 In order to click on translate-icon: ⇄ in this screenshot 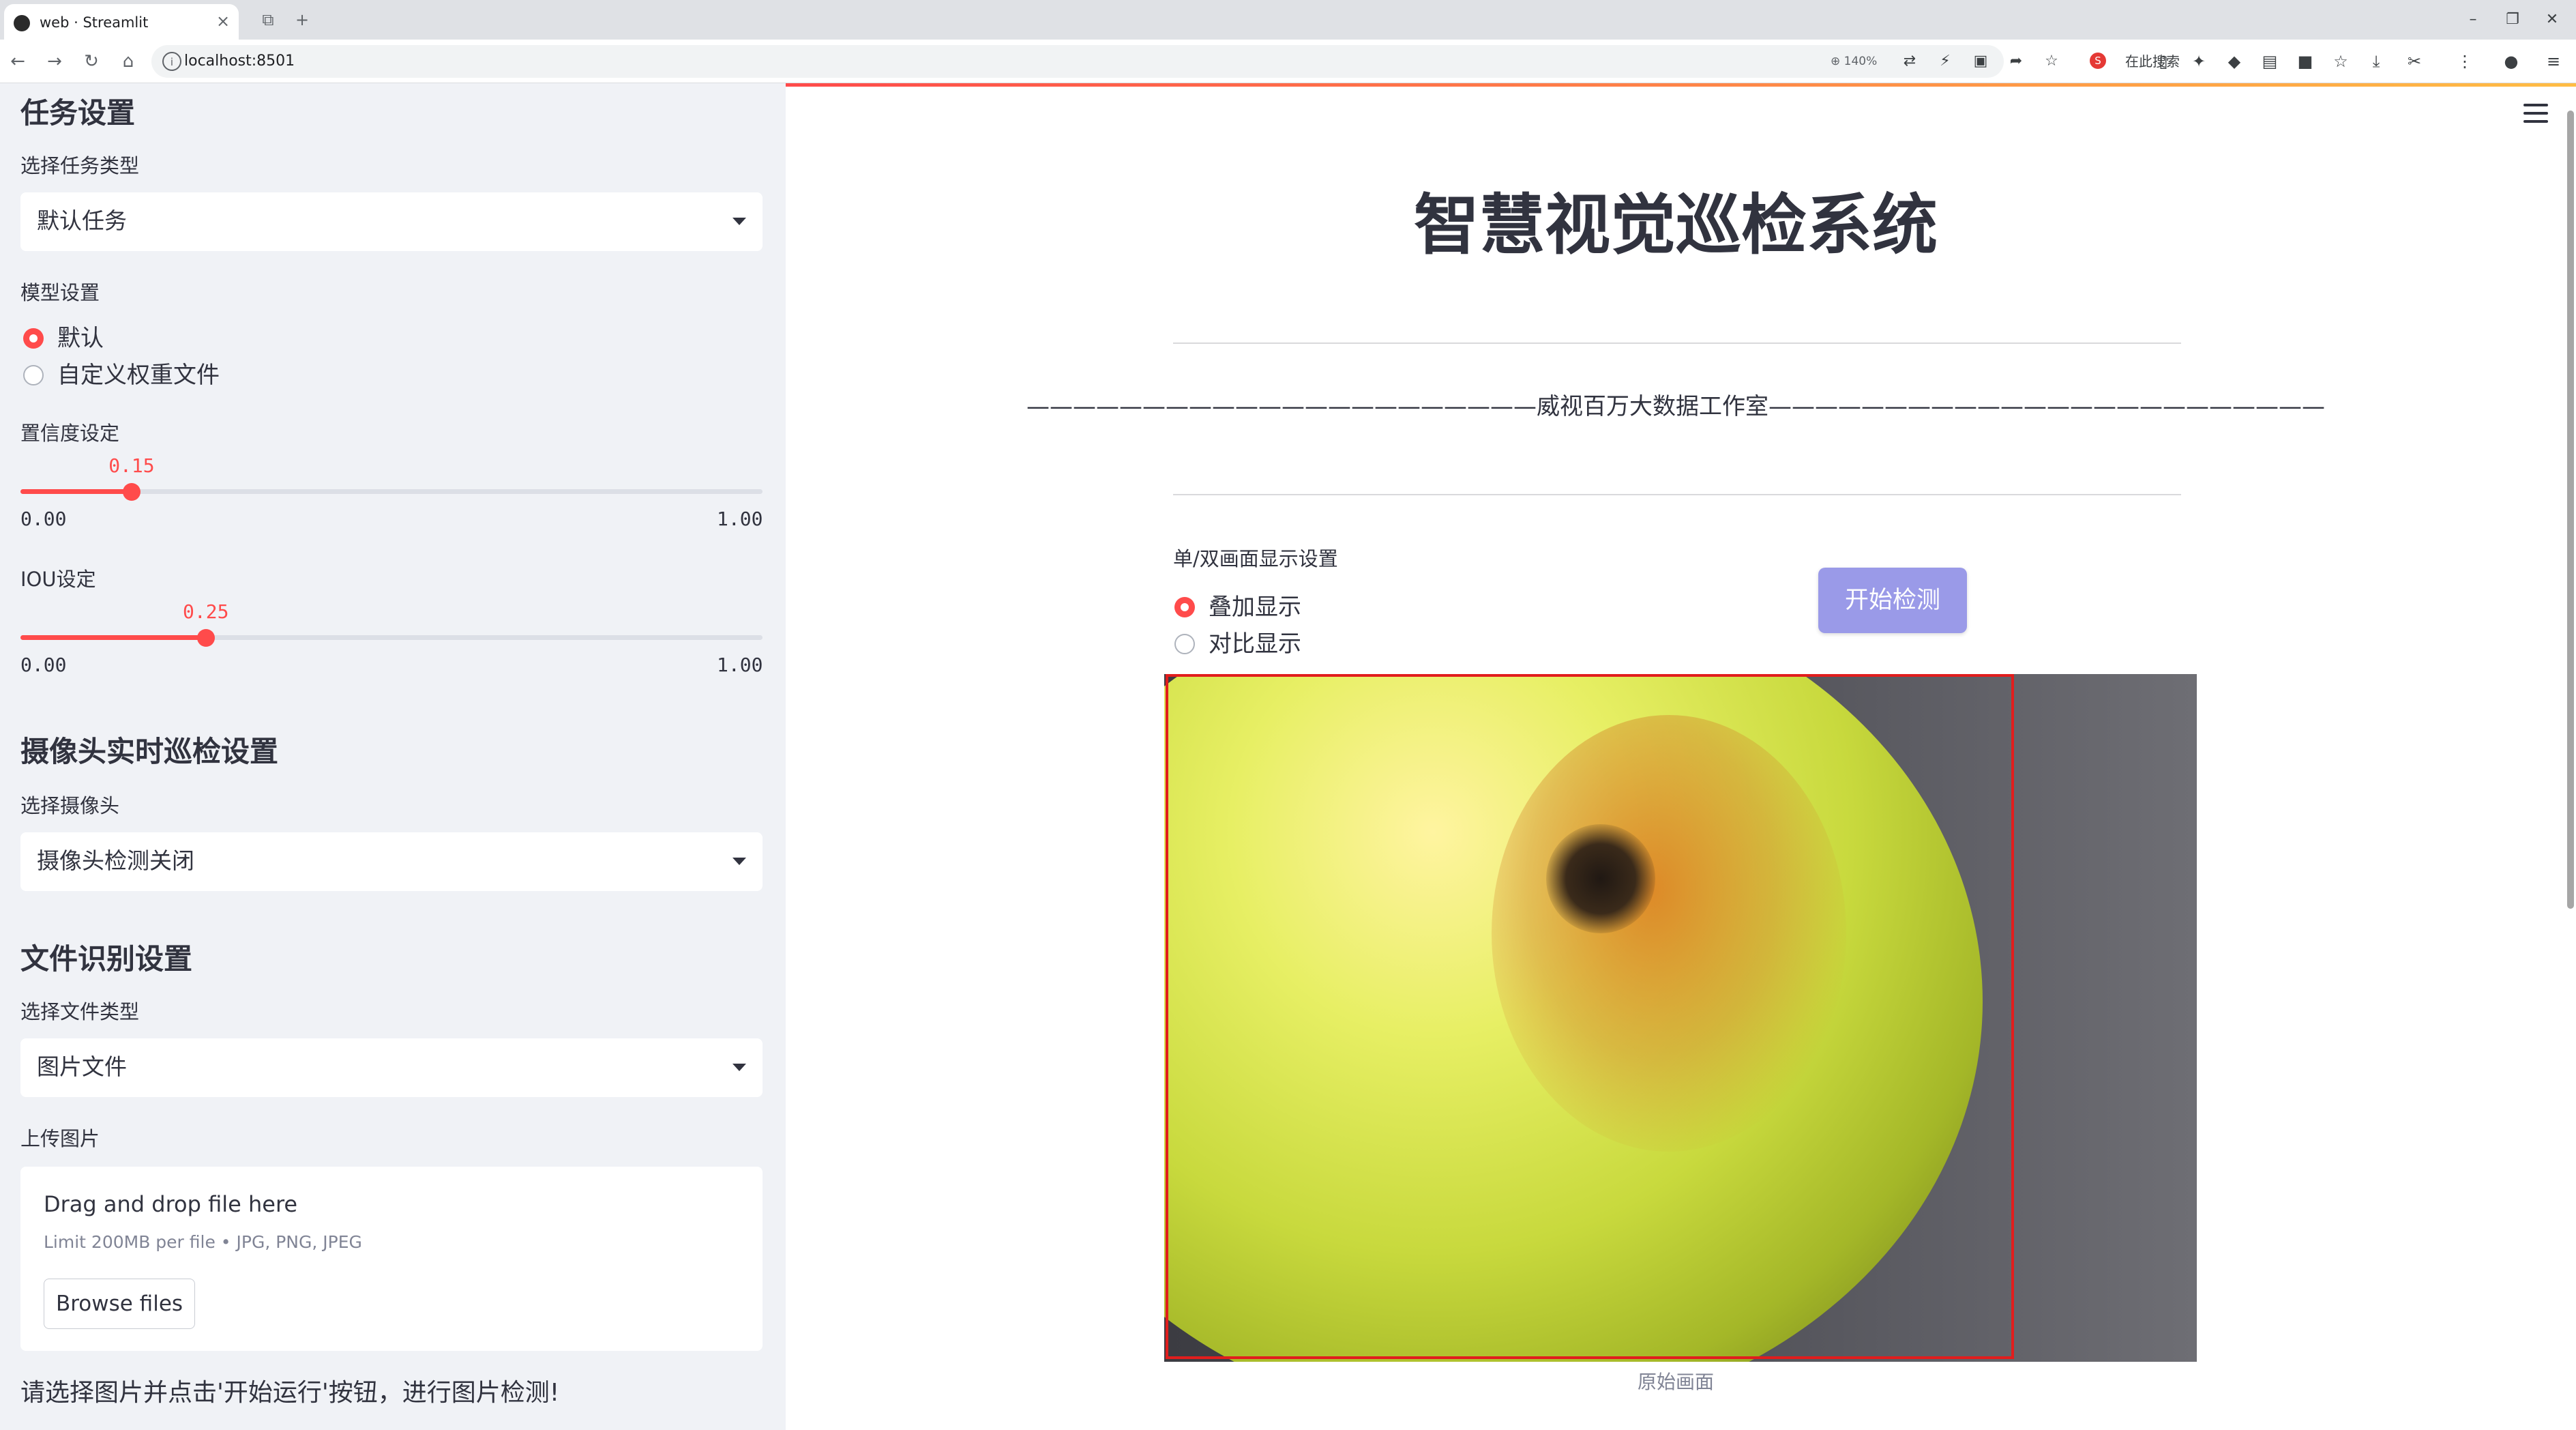, I will do `click(1910, 61)`.